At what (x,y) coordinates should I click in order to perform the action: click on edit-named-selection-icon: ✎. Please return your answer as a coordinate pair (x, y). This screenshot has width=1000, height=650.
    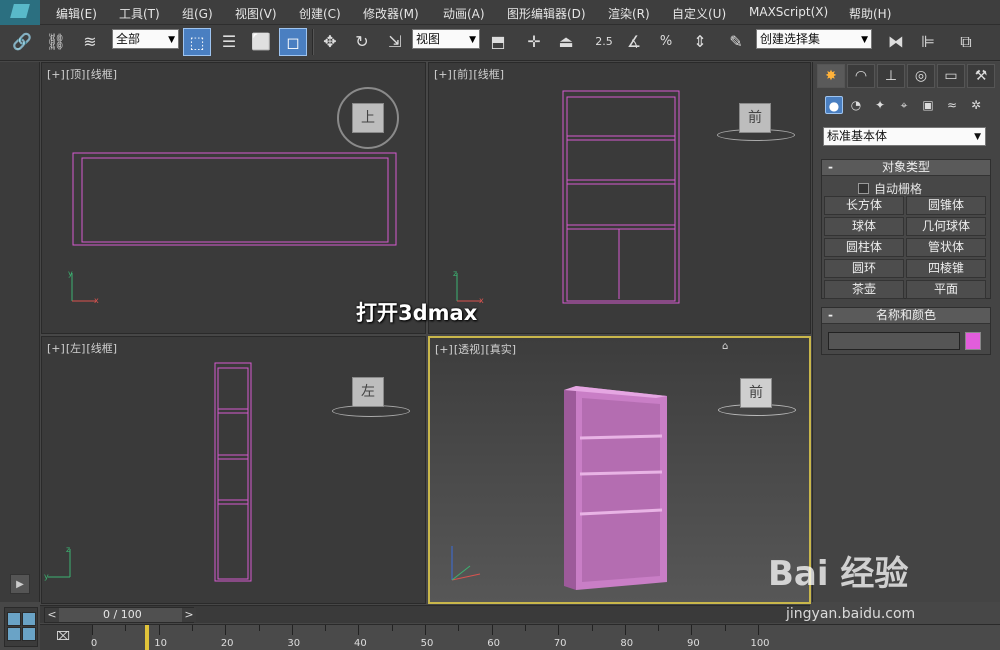
    Looking at the image, I should click on (736, 42).